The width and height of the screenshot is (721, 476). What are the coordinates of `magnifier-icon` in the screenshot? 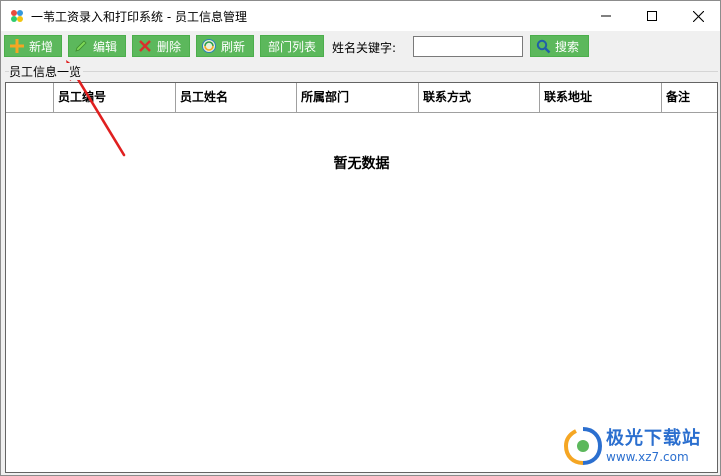 It's located at (543, 46).